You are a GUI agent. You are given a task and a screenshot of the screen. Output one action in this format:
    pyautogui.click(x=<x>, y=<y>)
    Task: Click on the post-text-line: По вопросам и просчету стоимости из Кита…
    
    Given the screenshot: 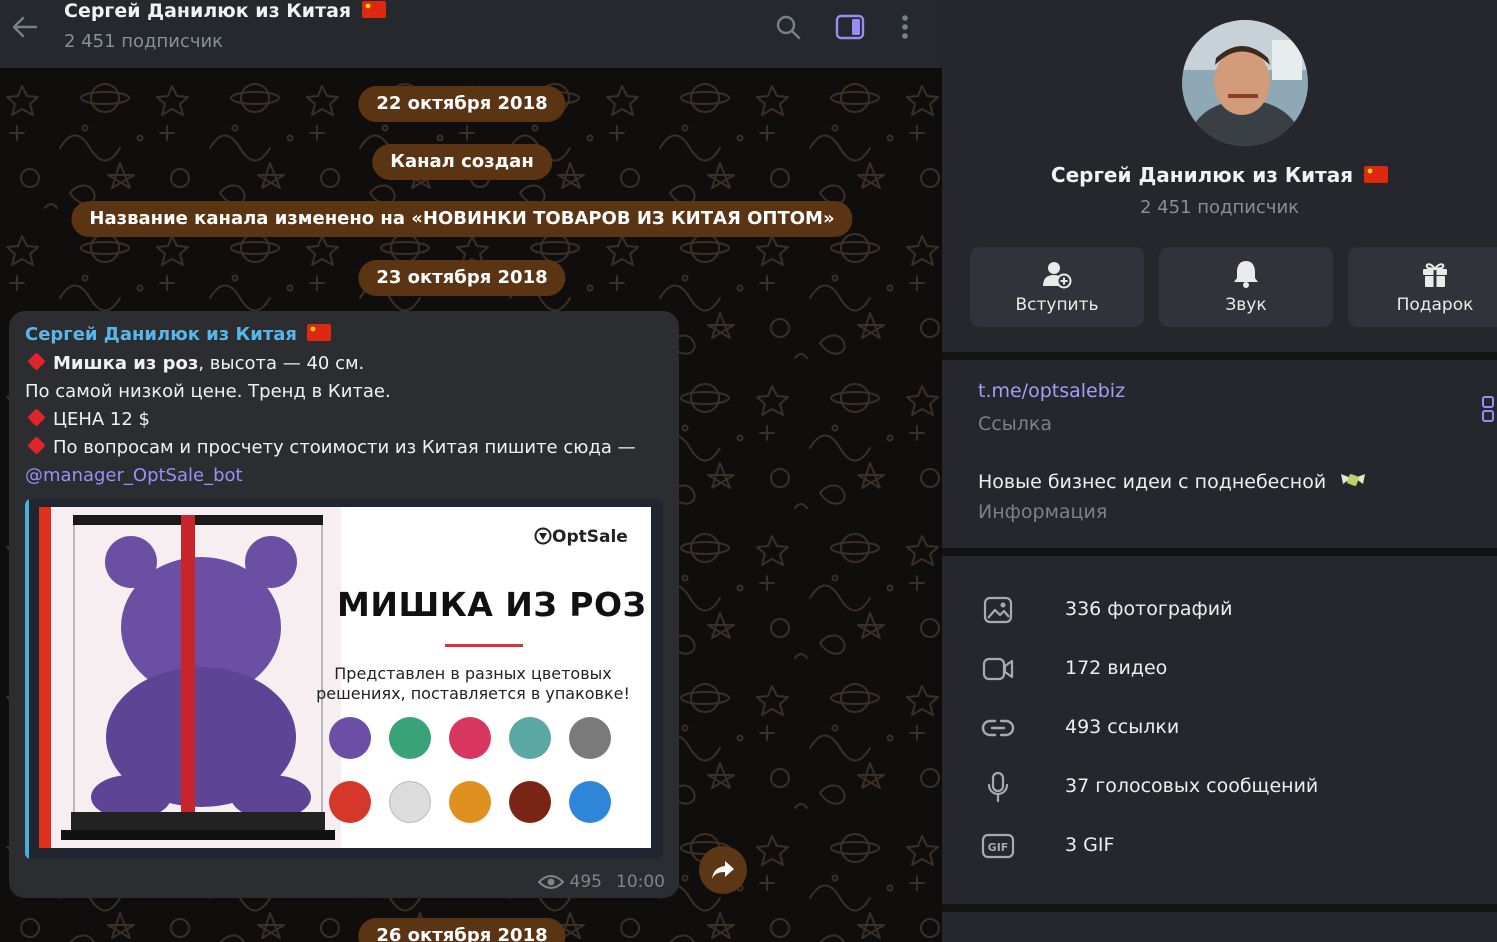 What is the action you would take?
    pyautogui.click(x=330, y=447)
    